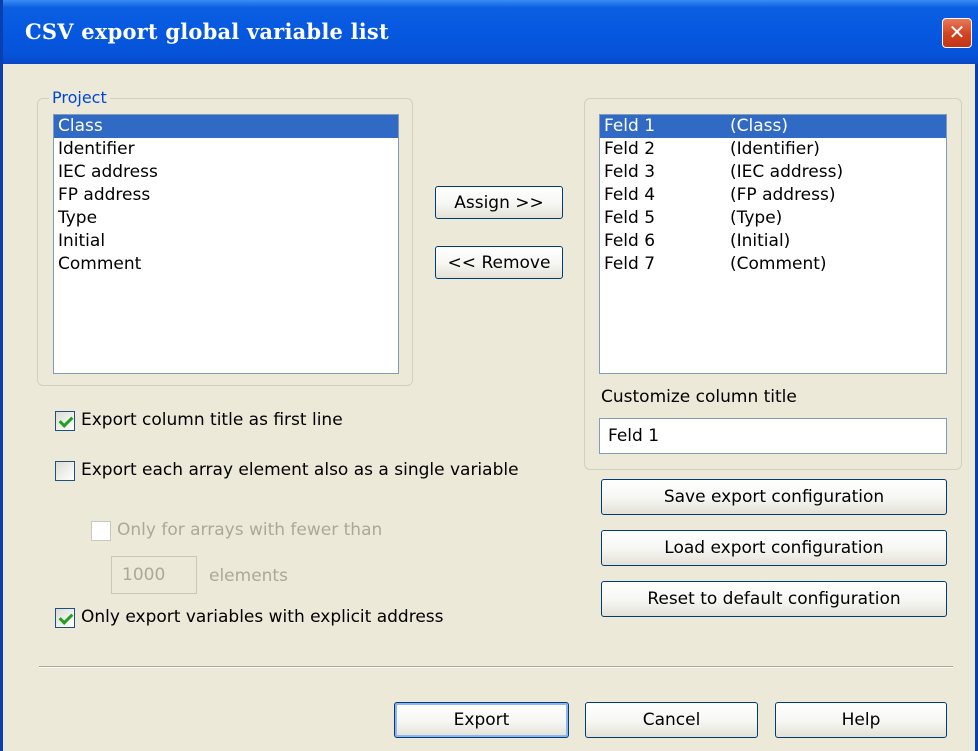 This screenshot has width=978, height=751. Describe the element at coordinates (226, 126) in the screenshot. I see `project-column-item: Class` at that location.